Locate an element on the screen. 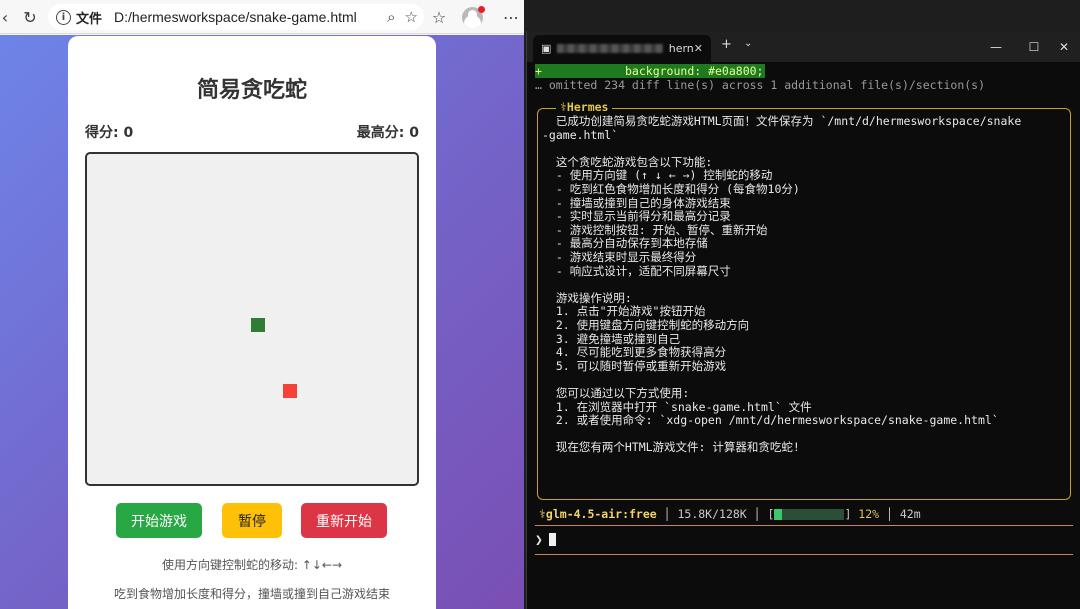 The width and height of the screenshot is (1080, 609). zoom-icon: ⌕ is located at coordinates (391, 17).